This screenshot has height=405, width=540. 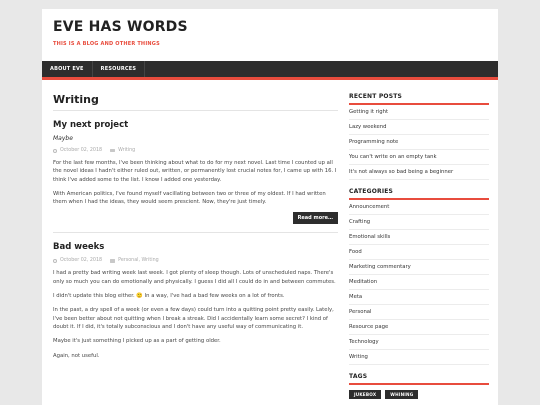 I want to click on recent-post-link: Programming note, so click(x=419, y=142).